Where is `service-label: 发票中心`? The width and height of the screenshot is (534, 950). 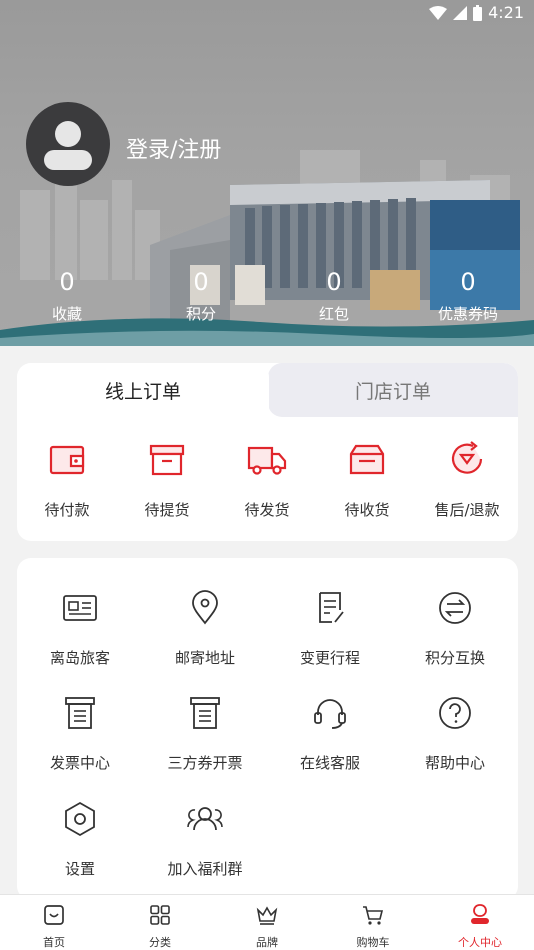
service-label: 发票中心 is located at coordinates (79, 763).